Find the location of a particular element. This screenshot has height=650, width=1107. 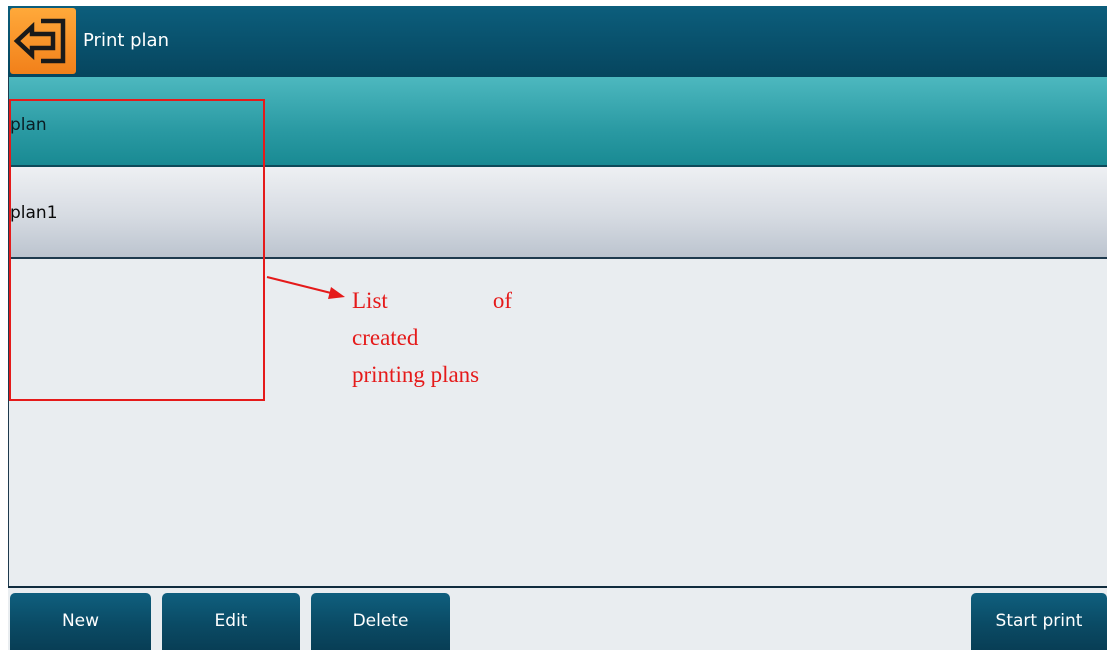

page-title: Print plan is located at coordinates (126, 40).